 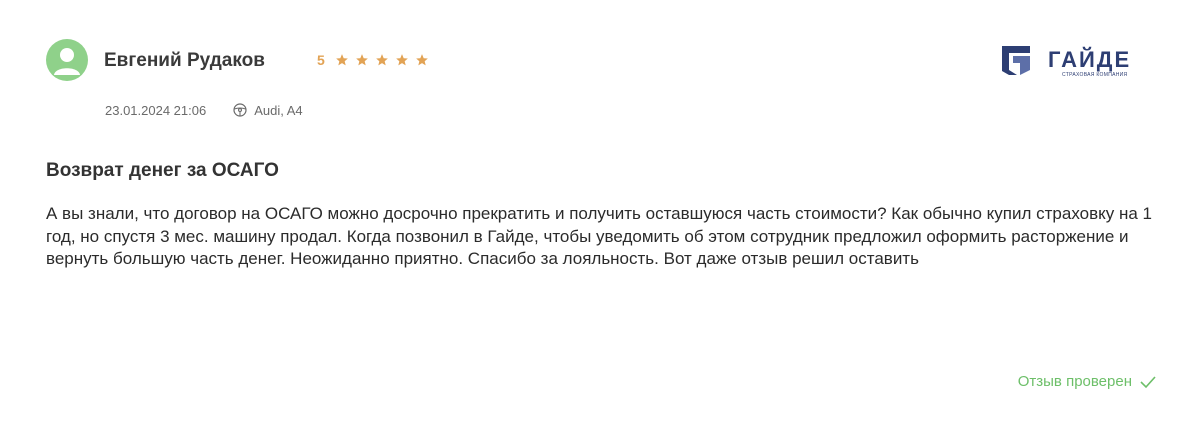 I want to click on logo-subtitle: СТРАХОВАЯ КОМПАНИЯ, so click(x=1095, y=75).